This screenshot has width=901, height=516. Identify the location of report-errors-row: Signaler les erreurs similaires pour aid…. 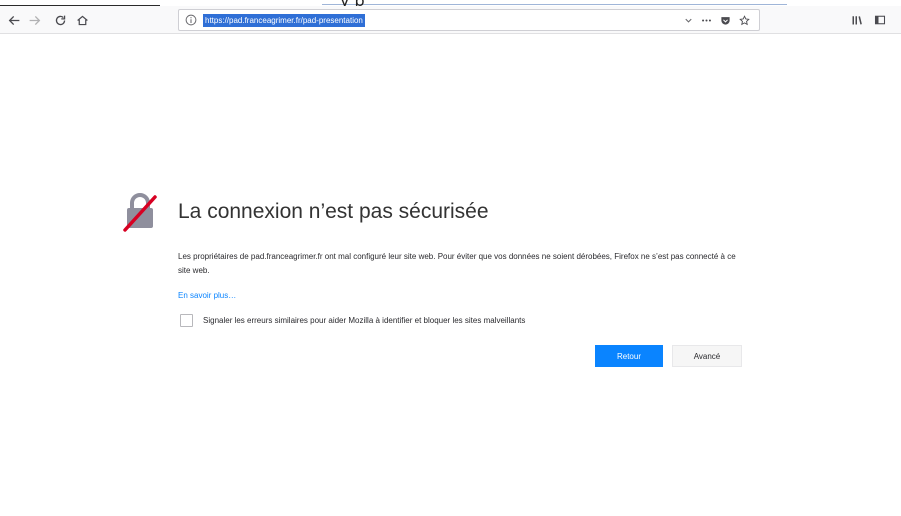
(352, 320).